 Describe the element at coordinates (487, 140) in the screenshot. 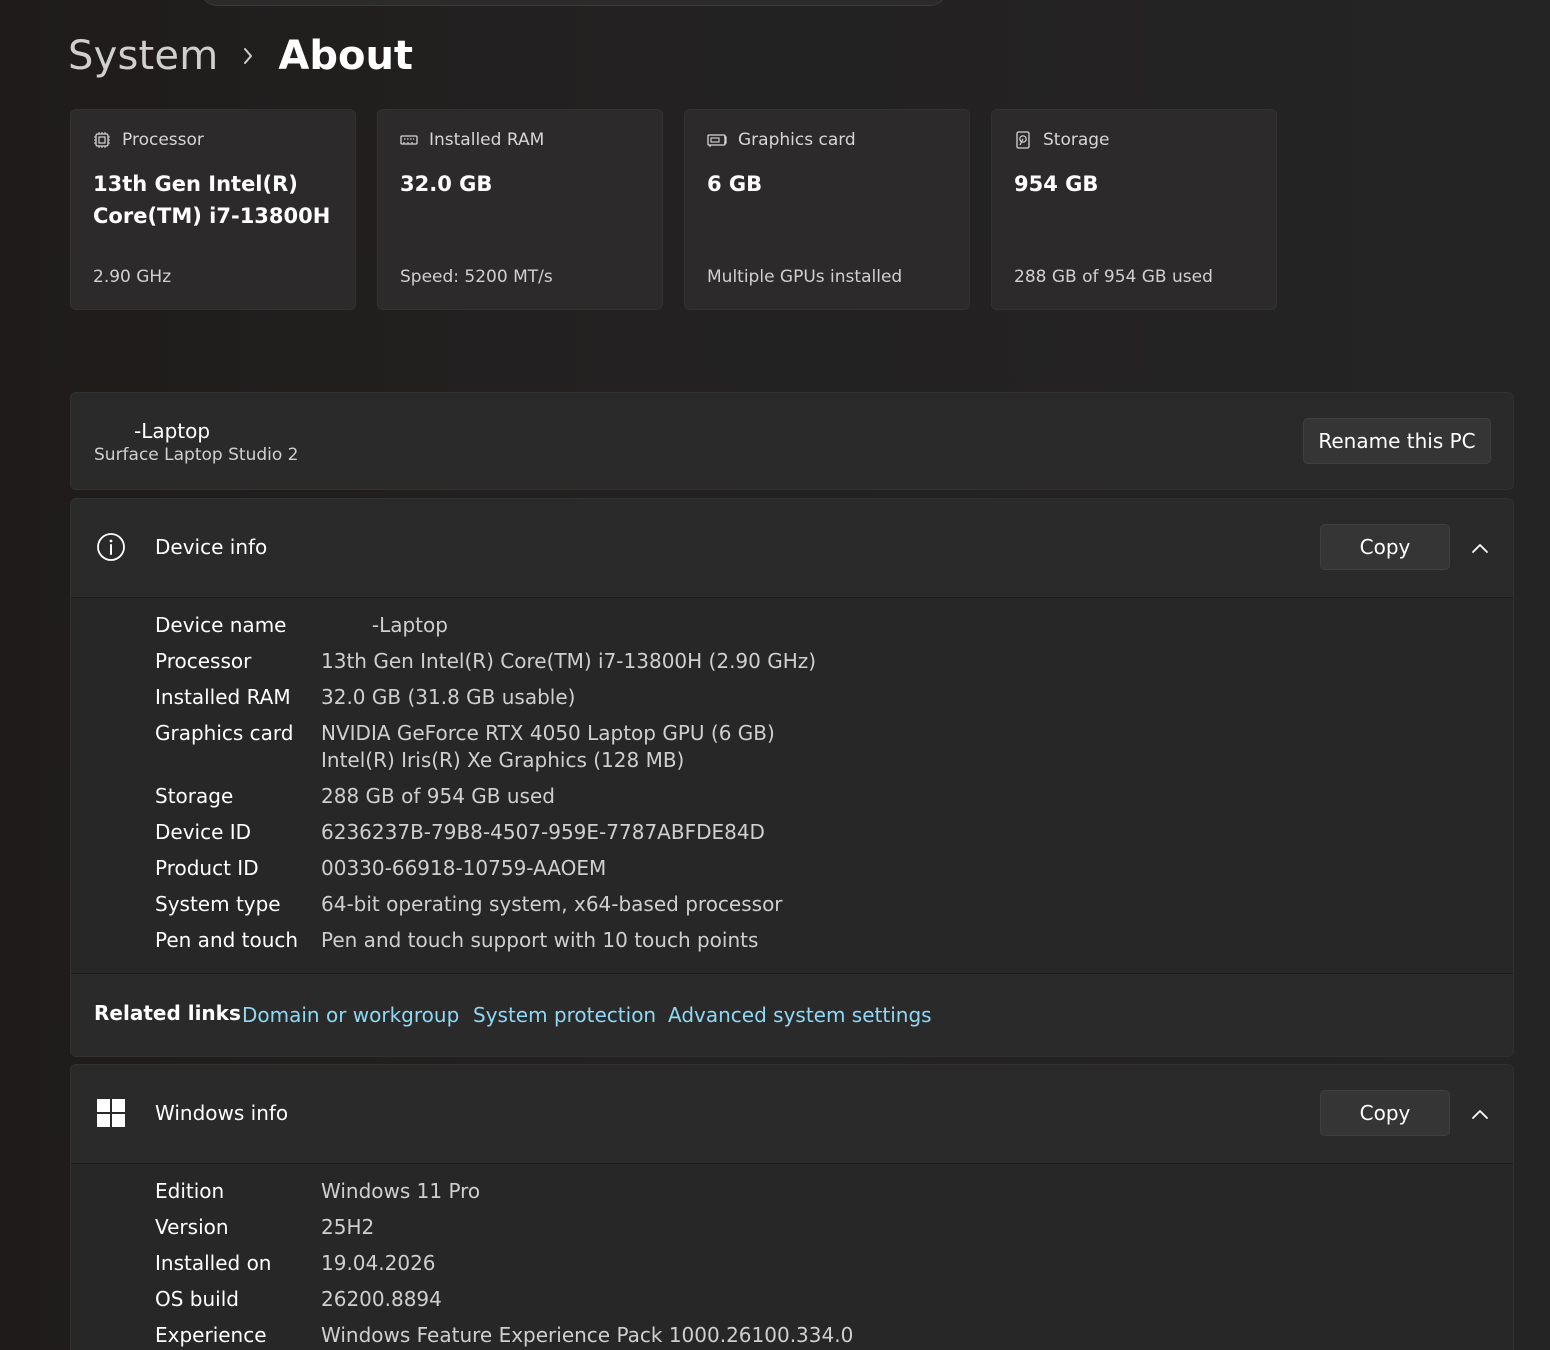

I see `spec-card-title: Installed RAM` at that location.